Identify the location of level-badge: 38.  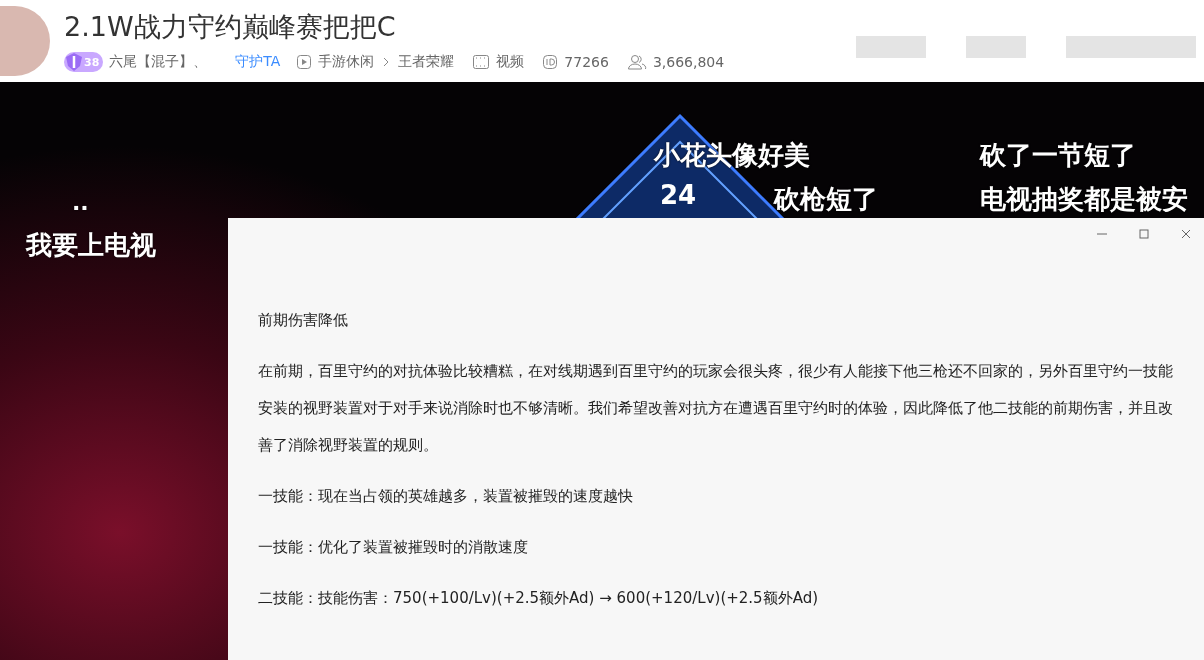
(84, 62).